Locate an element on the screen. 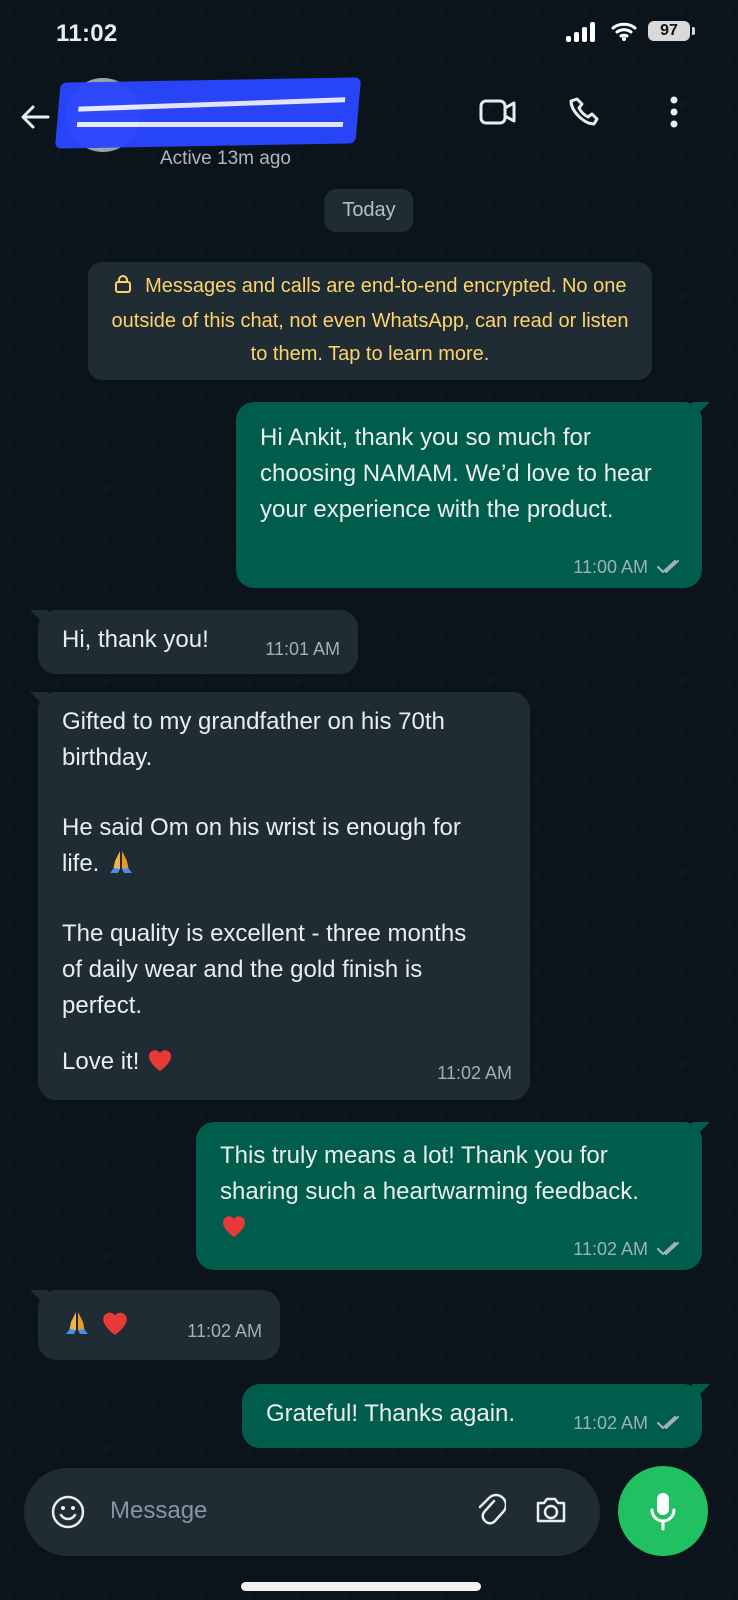 This screenshot has width=738, height=1600. status-icons: 97 is located at coordinates (630, 31).